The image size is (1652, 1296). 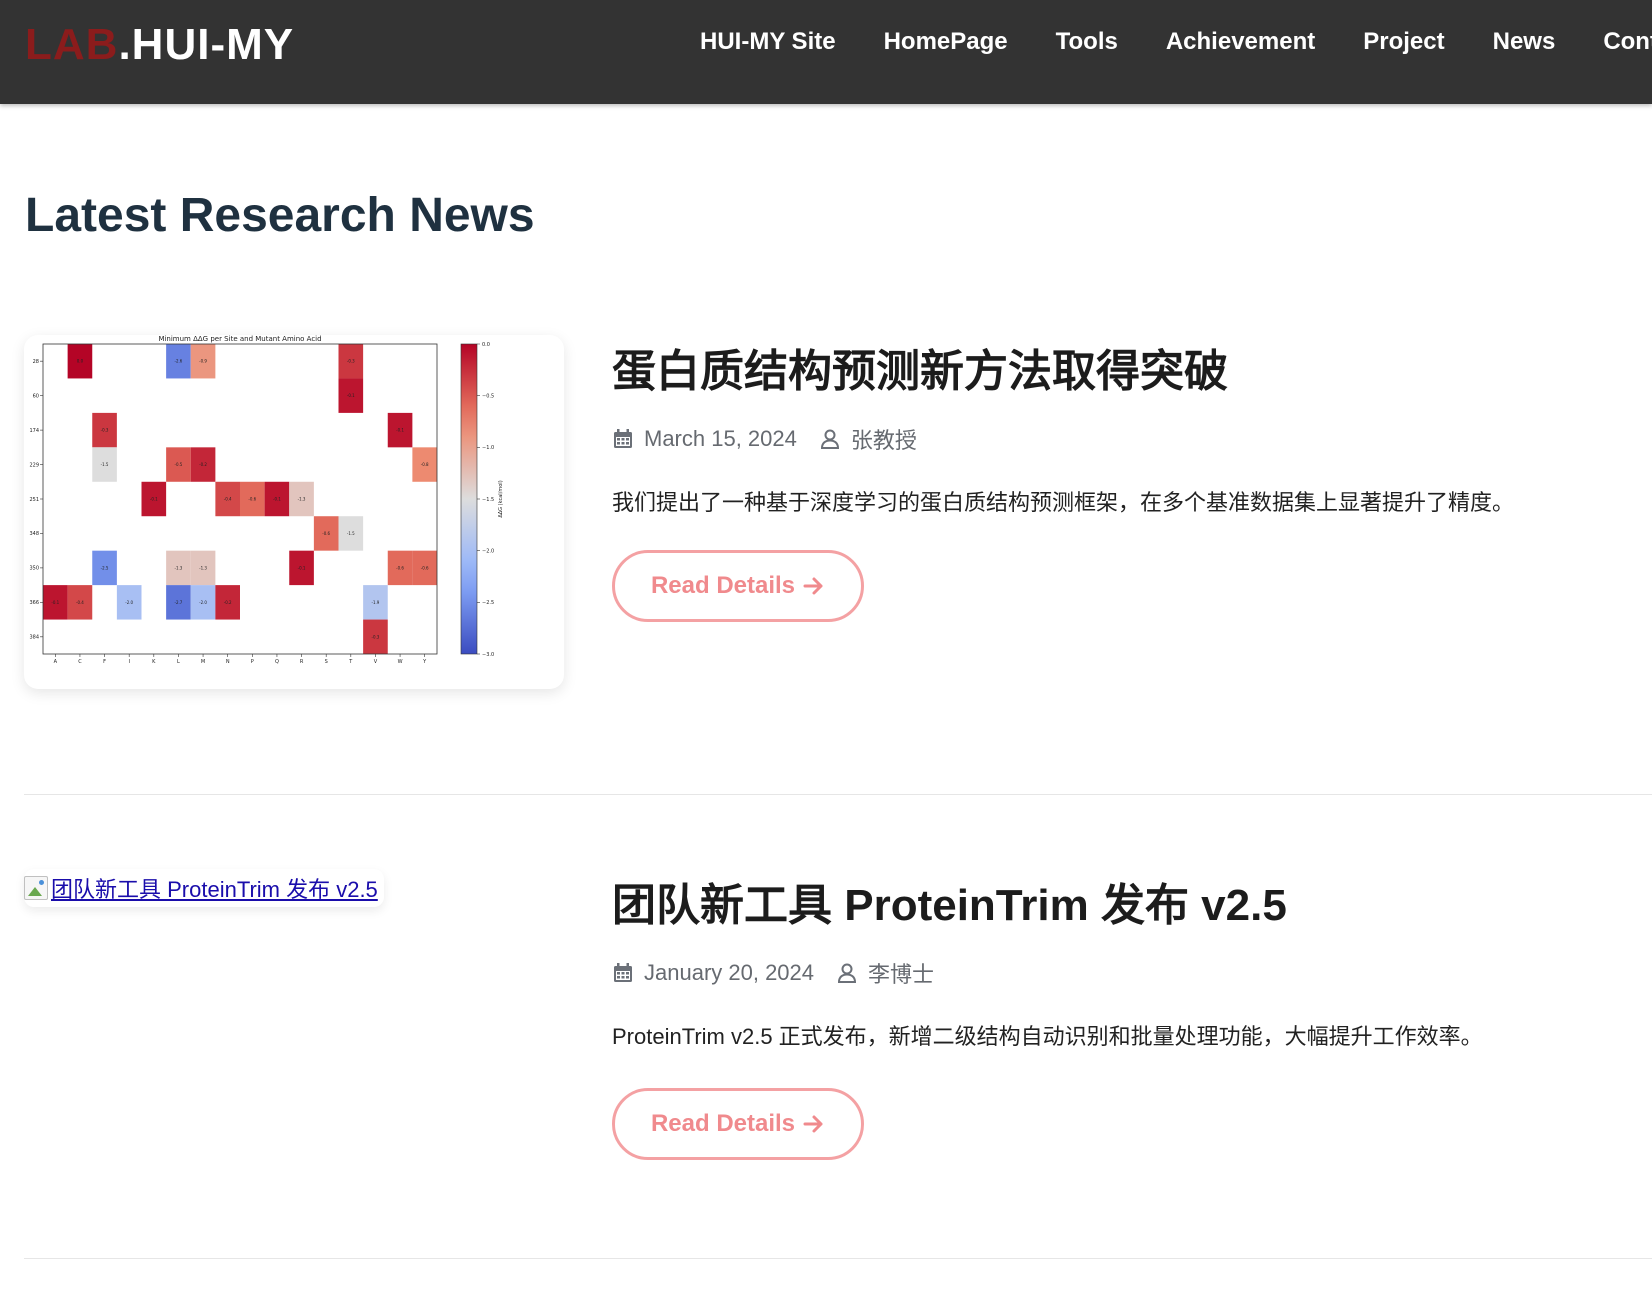 I want to click on nav-link-news: News, so click(x=1524, y=42).